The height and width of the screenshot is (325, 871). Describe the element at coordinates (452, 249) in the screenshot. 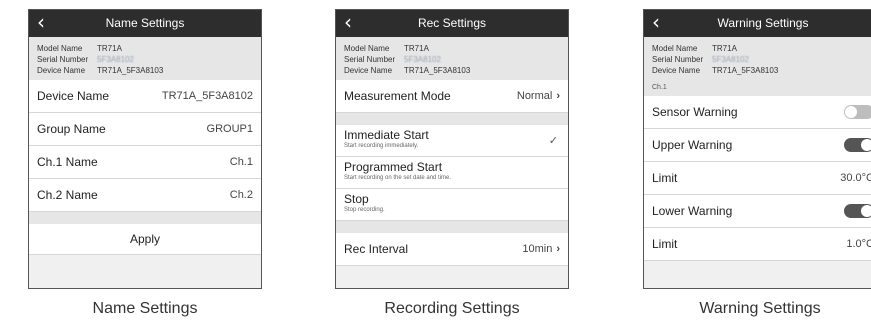

I see `rec-interval-row: Rec Interval 10min ›` at that location.